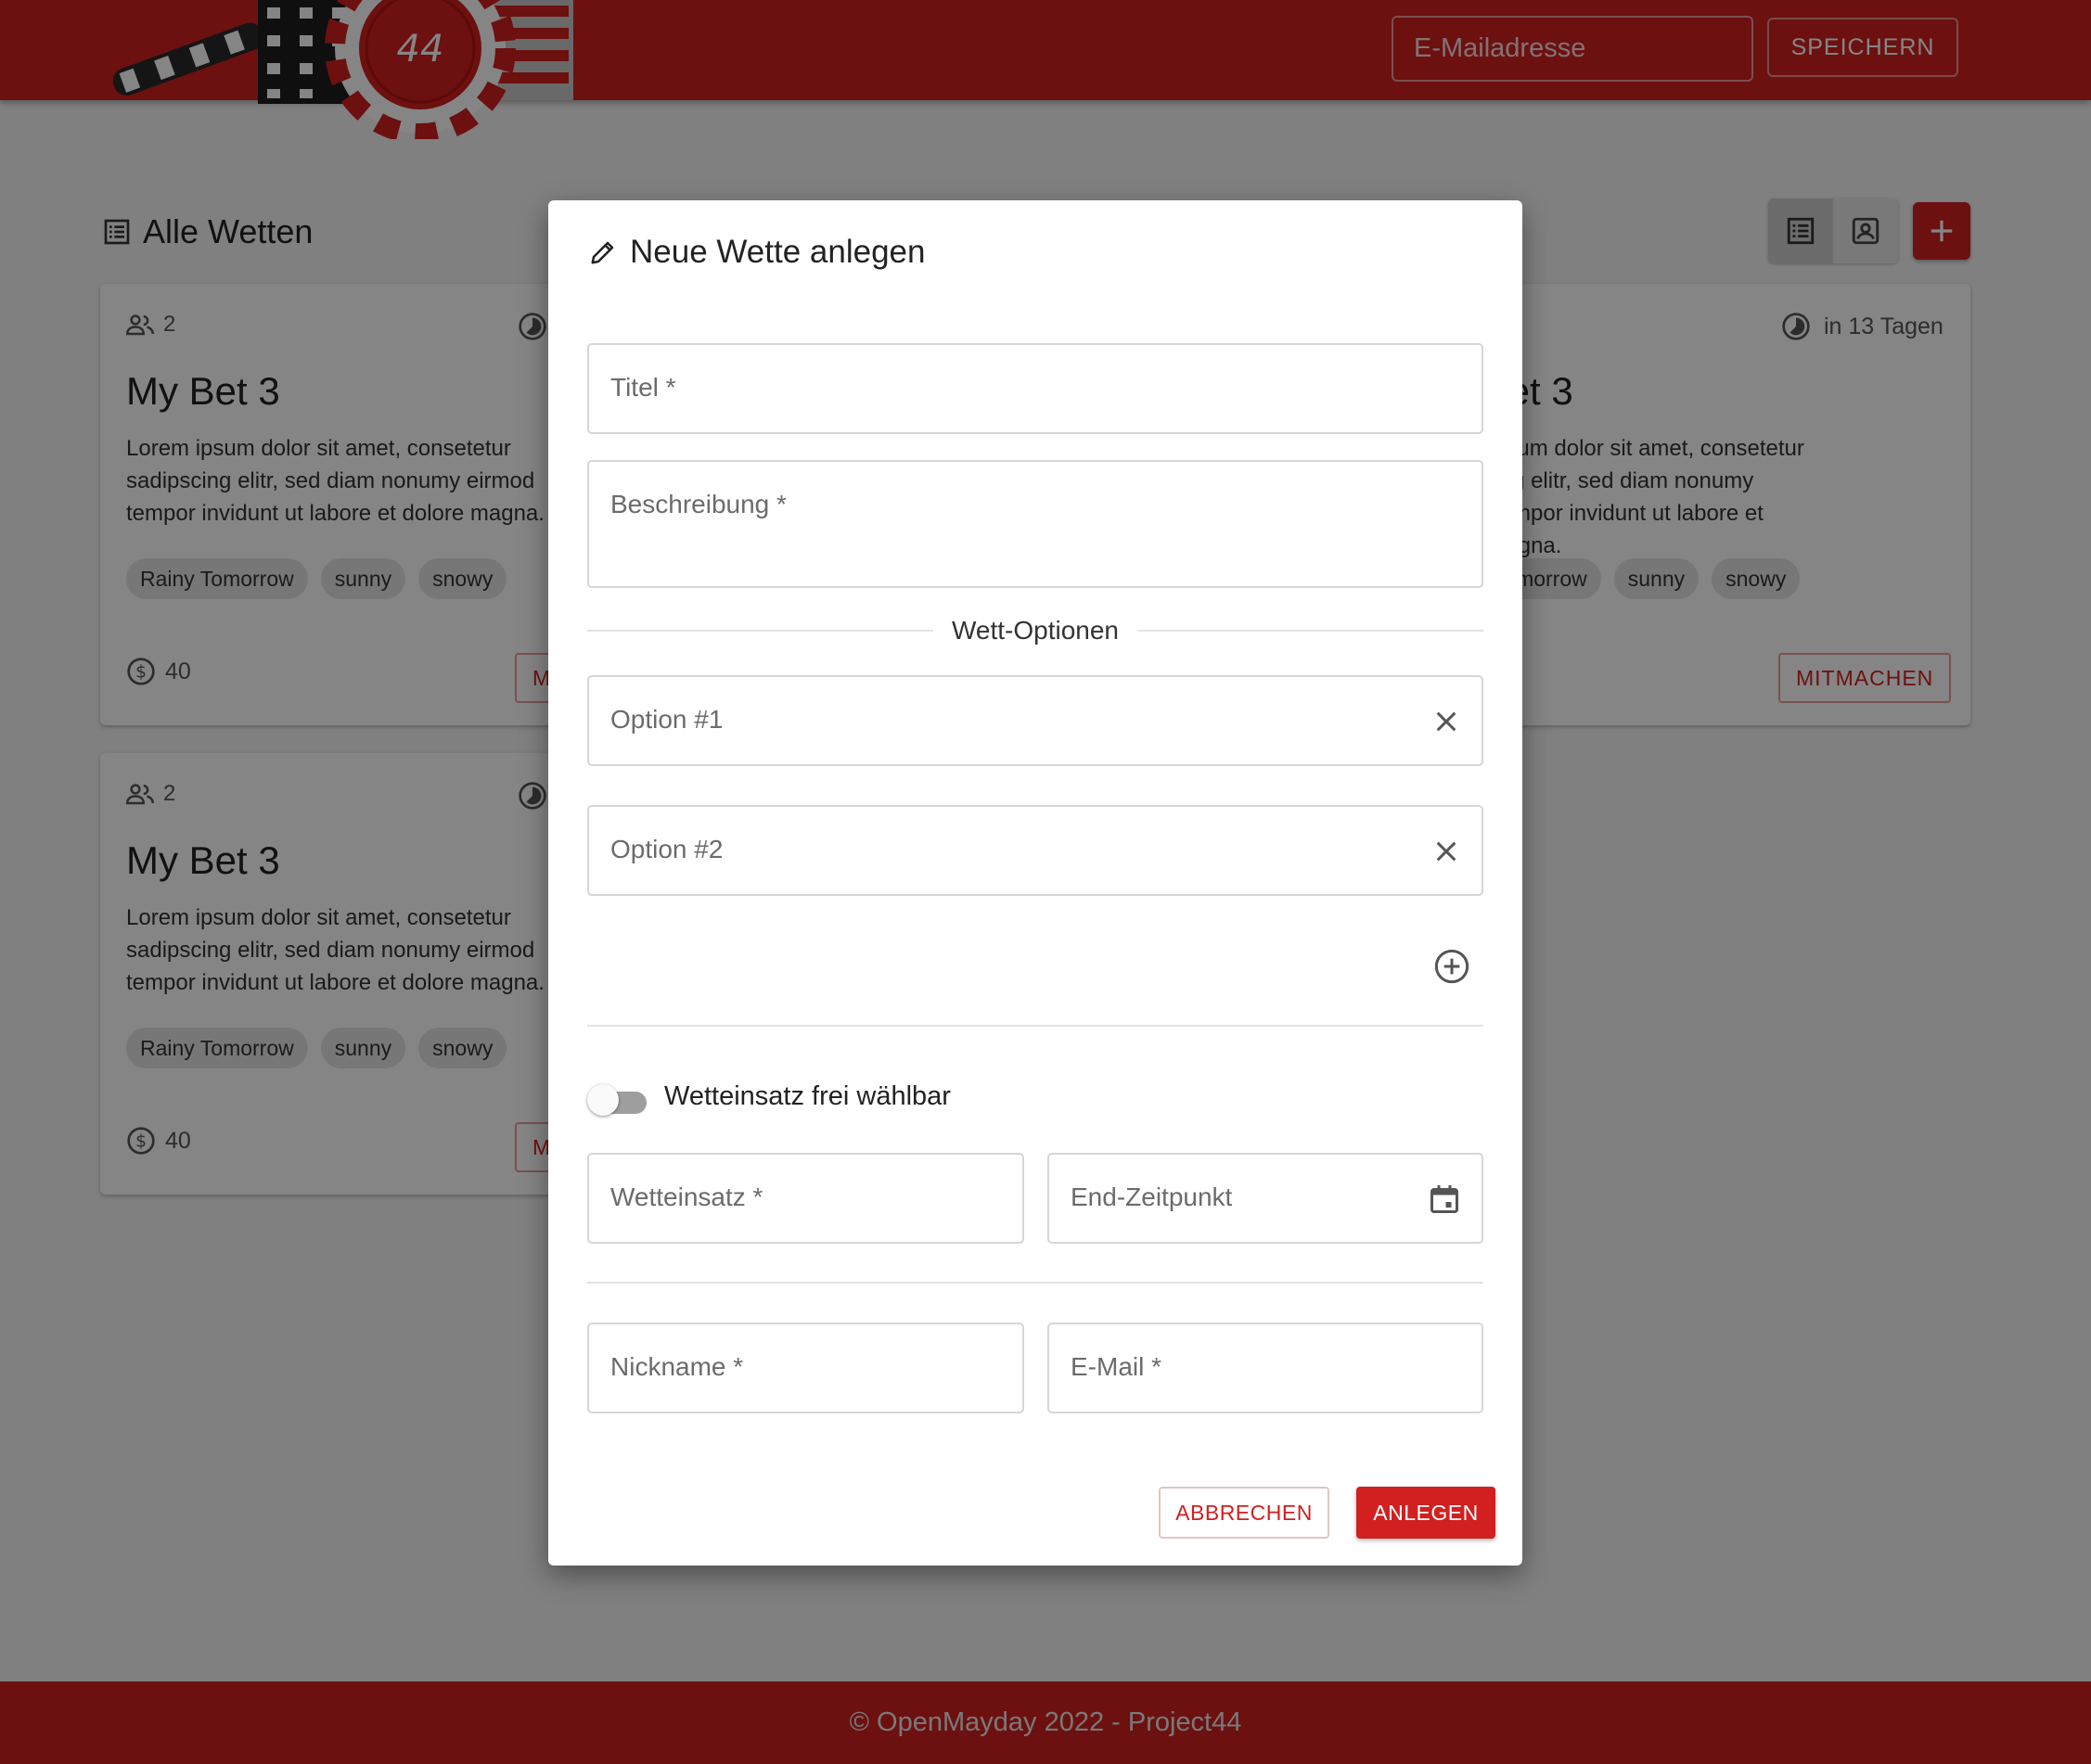  I want to click on pencil-icon, so click(602, 252).